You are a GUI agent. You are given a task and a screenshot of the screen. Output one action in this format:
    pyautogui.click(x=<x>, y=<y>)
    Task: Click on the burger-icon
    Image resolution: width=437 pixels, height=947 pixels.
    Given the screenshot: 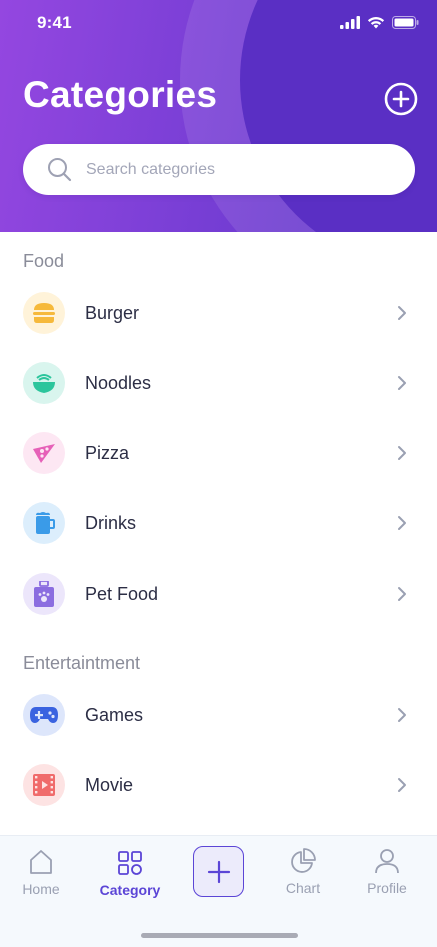 What is the action you would take?
    pyautogui.click(x=44, y=313)
    